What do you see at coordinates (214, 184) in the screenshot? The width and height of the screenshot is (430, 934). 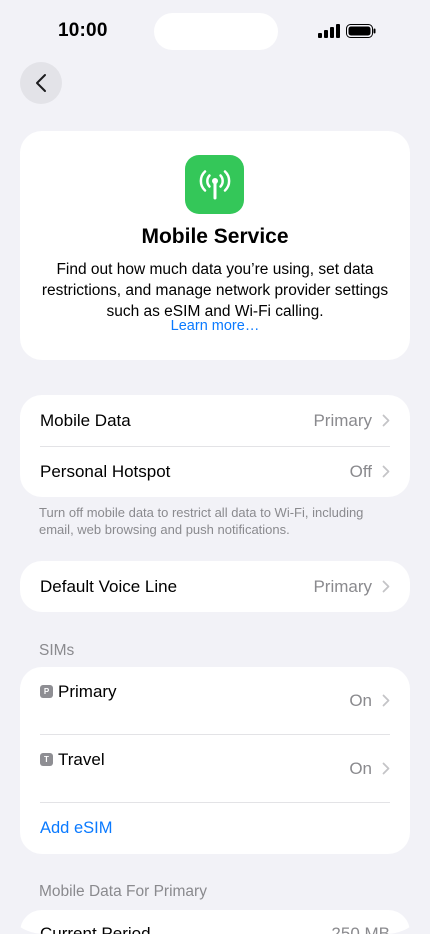 I see `antenna-icon` at bounding box center [214, 184].